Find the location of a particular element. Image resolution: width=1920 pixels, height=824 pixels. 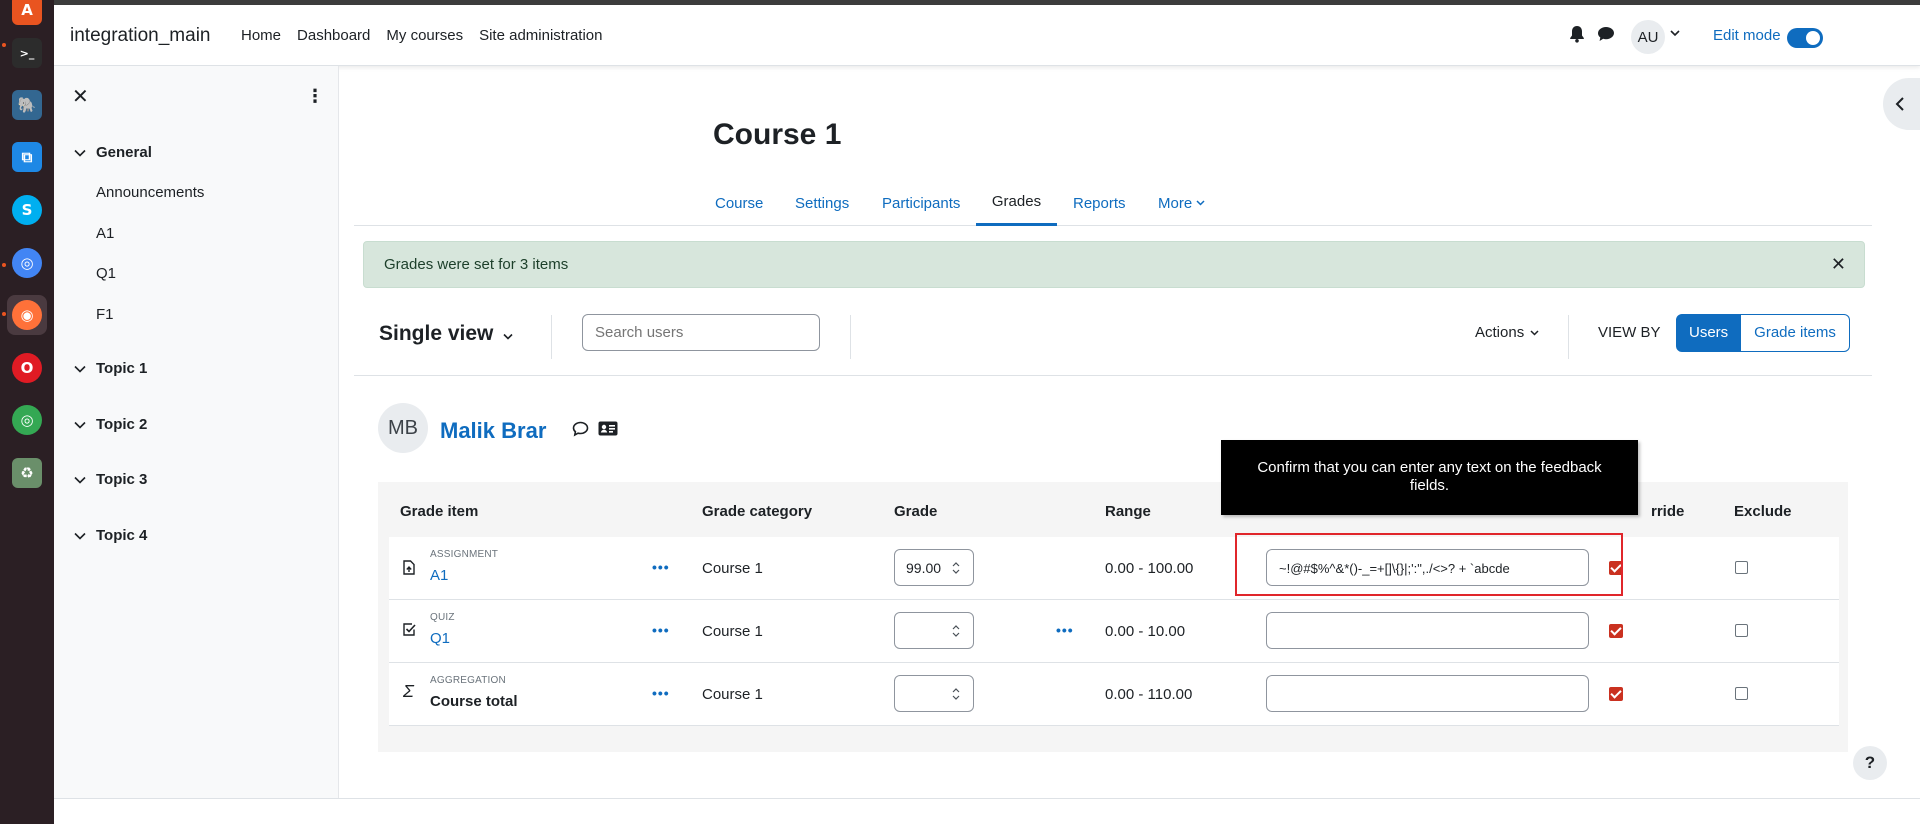

view-by-grade-items-button: Grade items is located at coordinates (1795, 333).